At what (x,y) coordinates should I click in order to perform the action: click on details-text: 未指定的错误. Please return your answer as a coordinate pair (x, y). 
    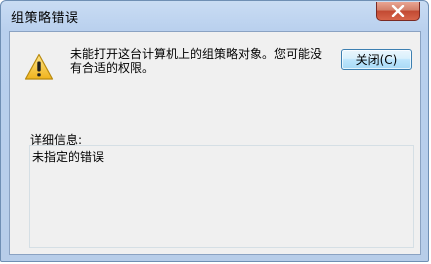
    Looking at the image, I should click on (68, 157).